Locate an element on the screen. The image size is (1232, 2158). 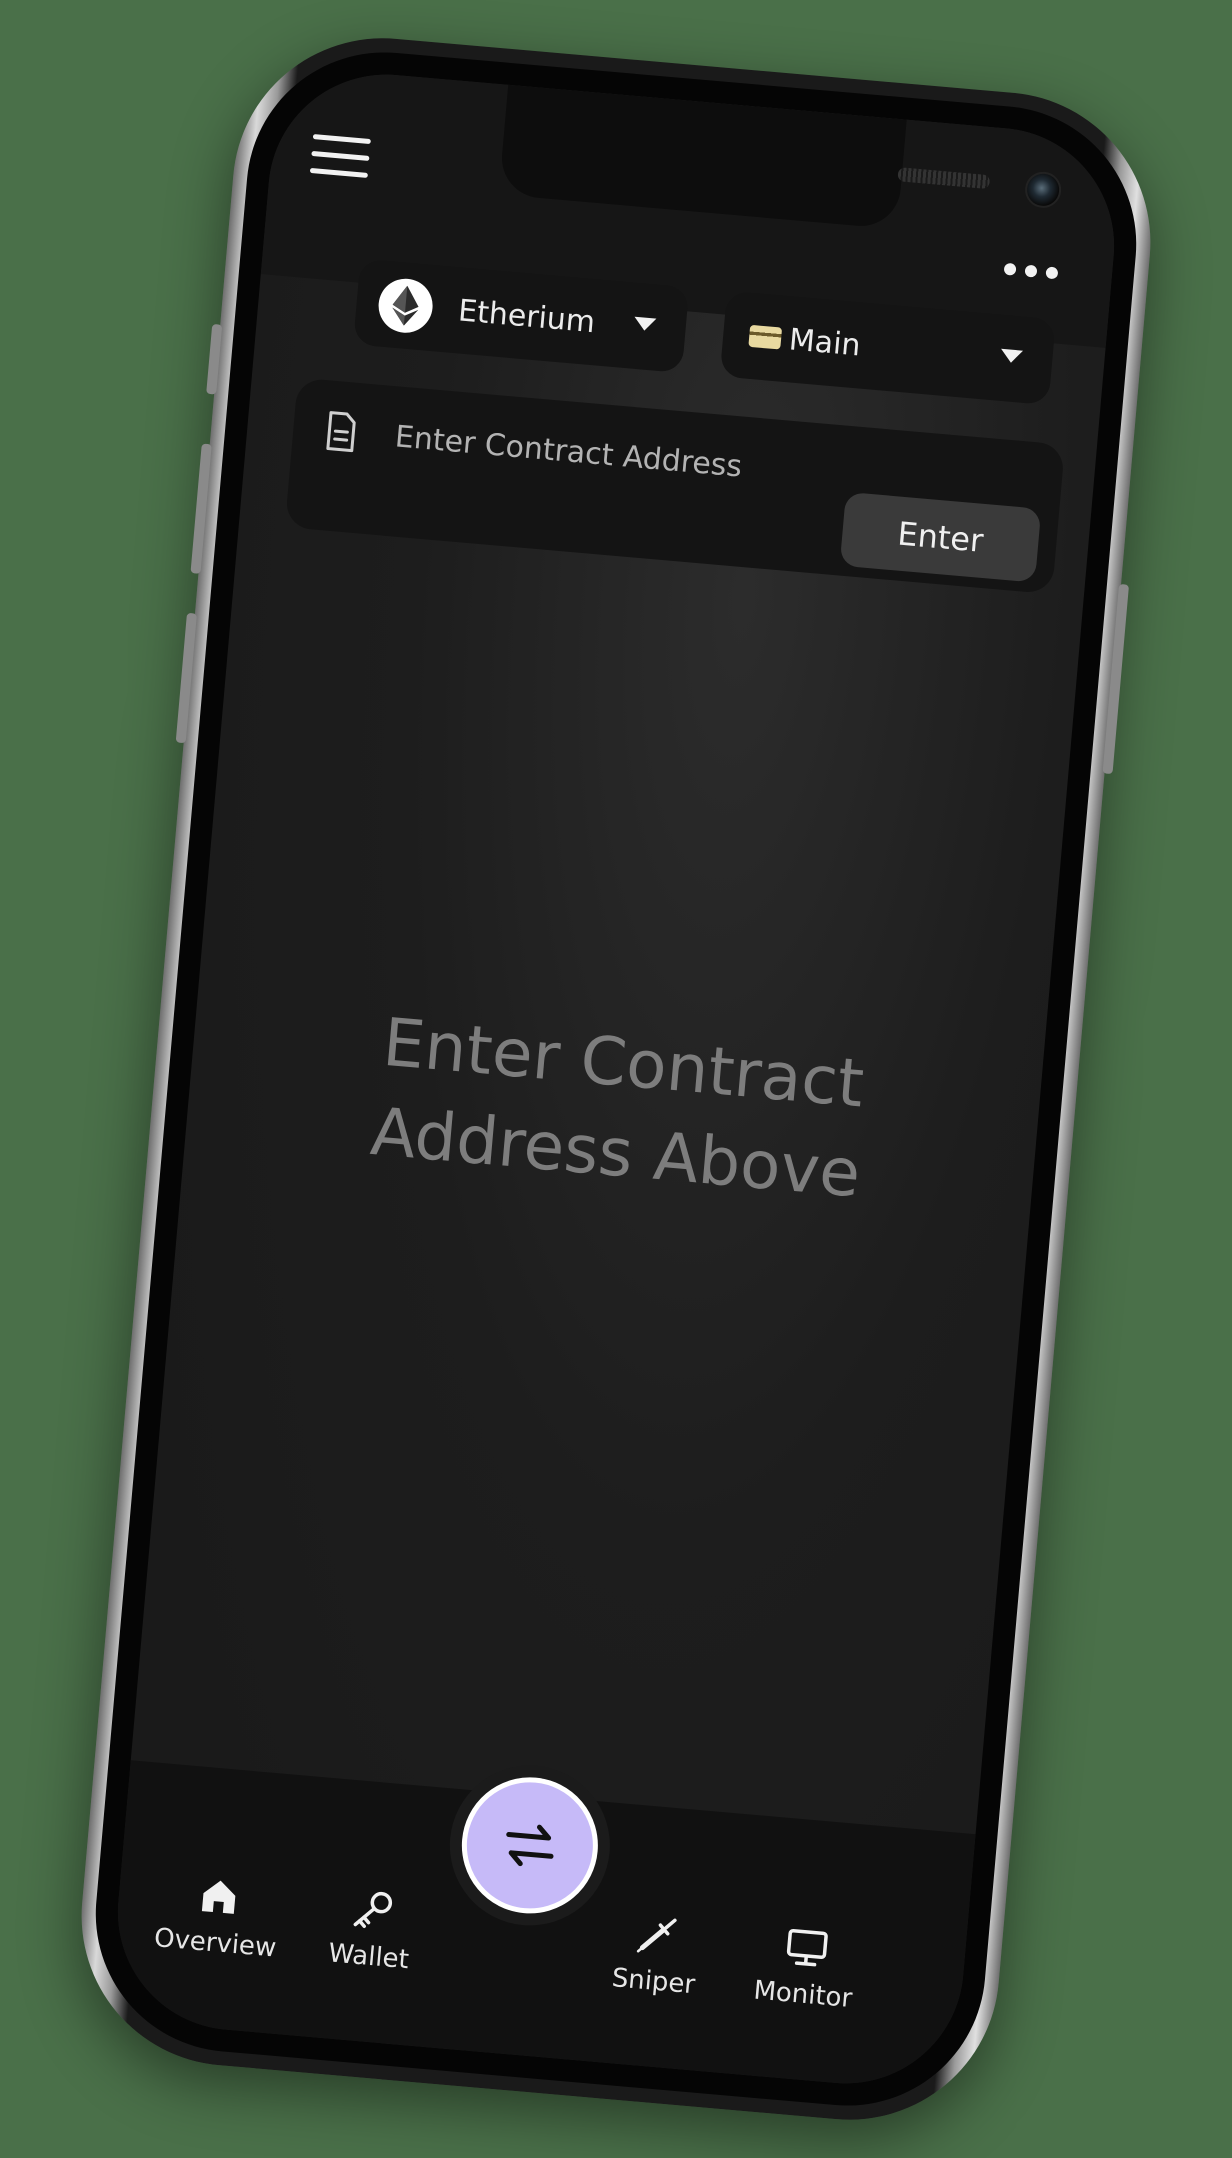
home-icon is located at coordinates (218, 1897).